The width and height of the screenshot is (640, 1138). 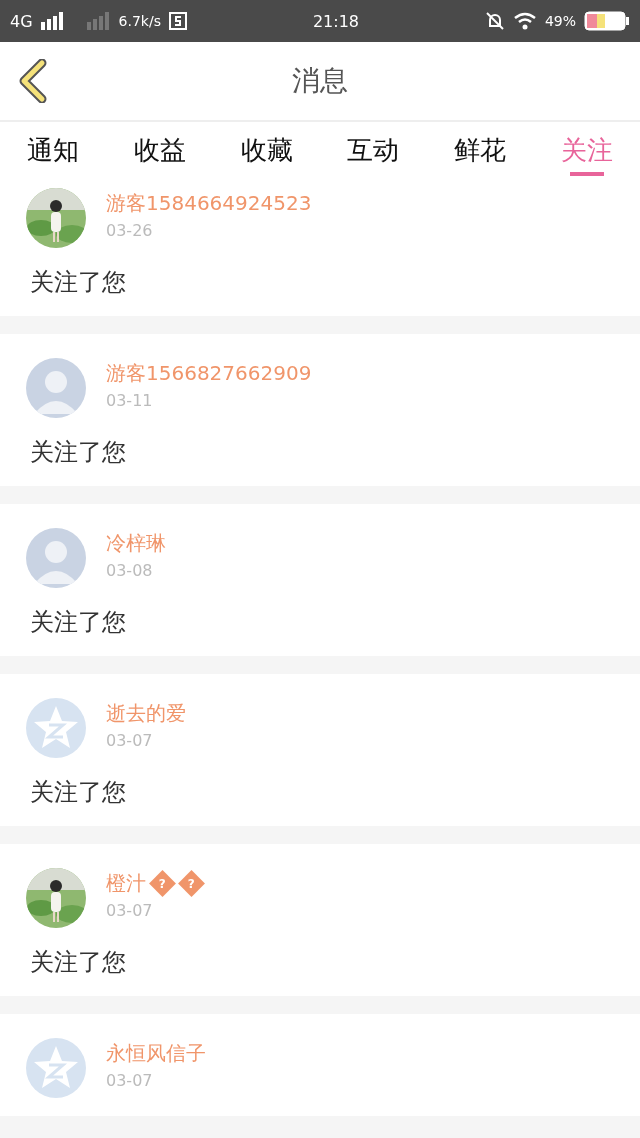 What do you see at coordinates (560, 21) in the screenshot?
I see `battery-percent: 49%` at bounding box center [560, 21].